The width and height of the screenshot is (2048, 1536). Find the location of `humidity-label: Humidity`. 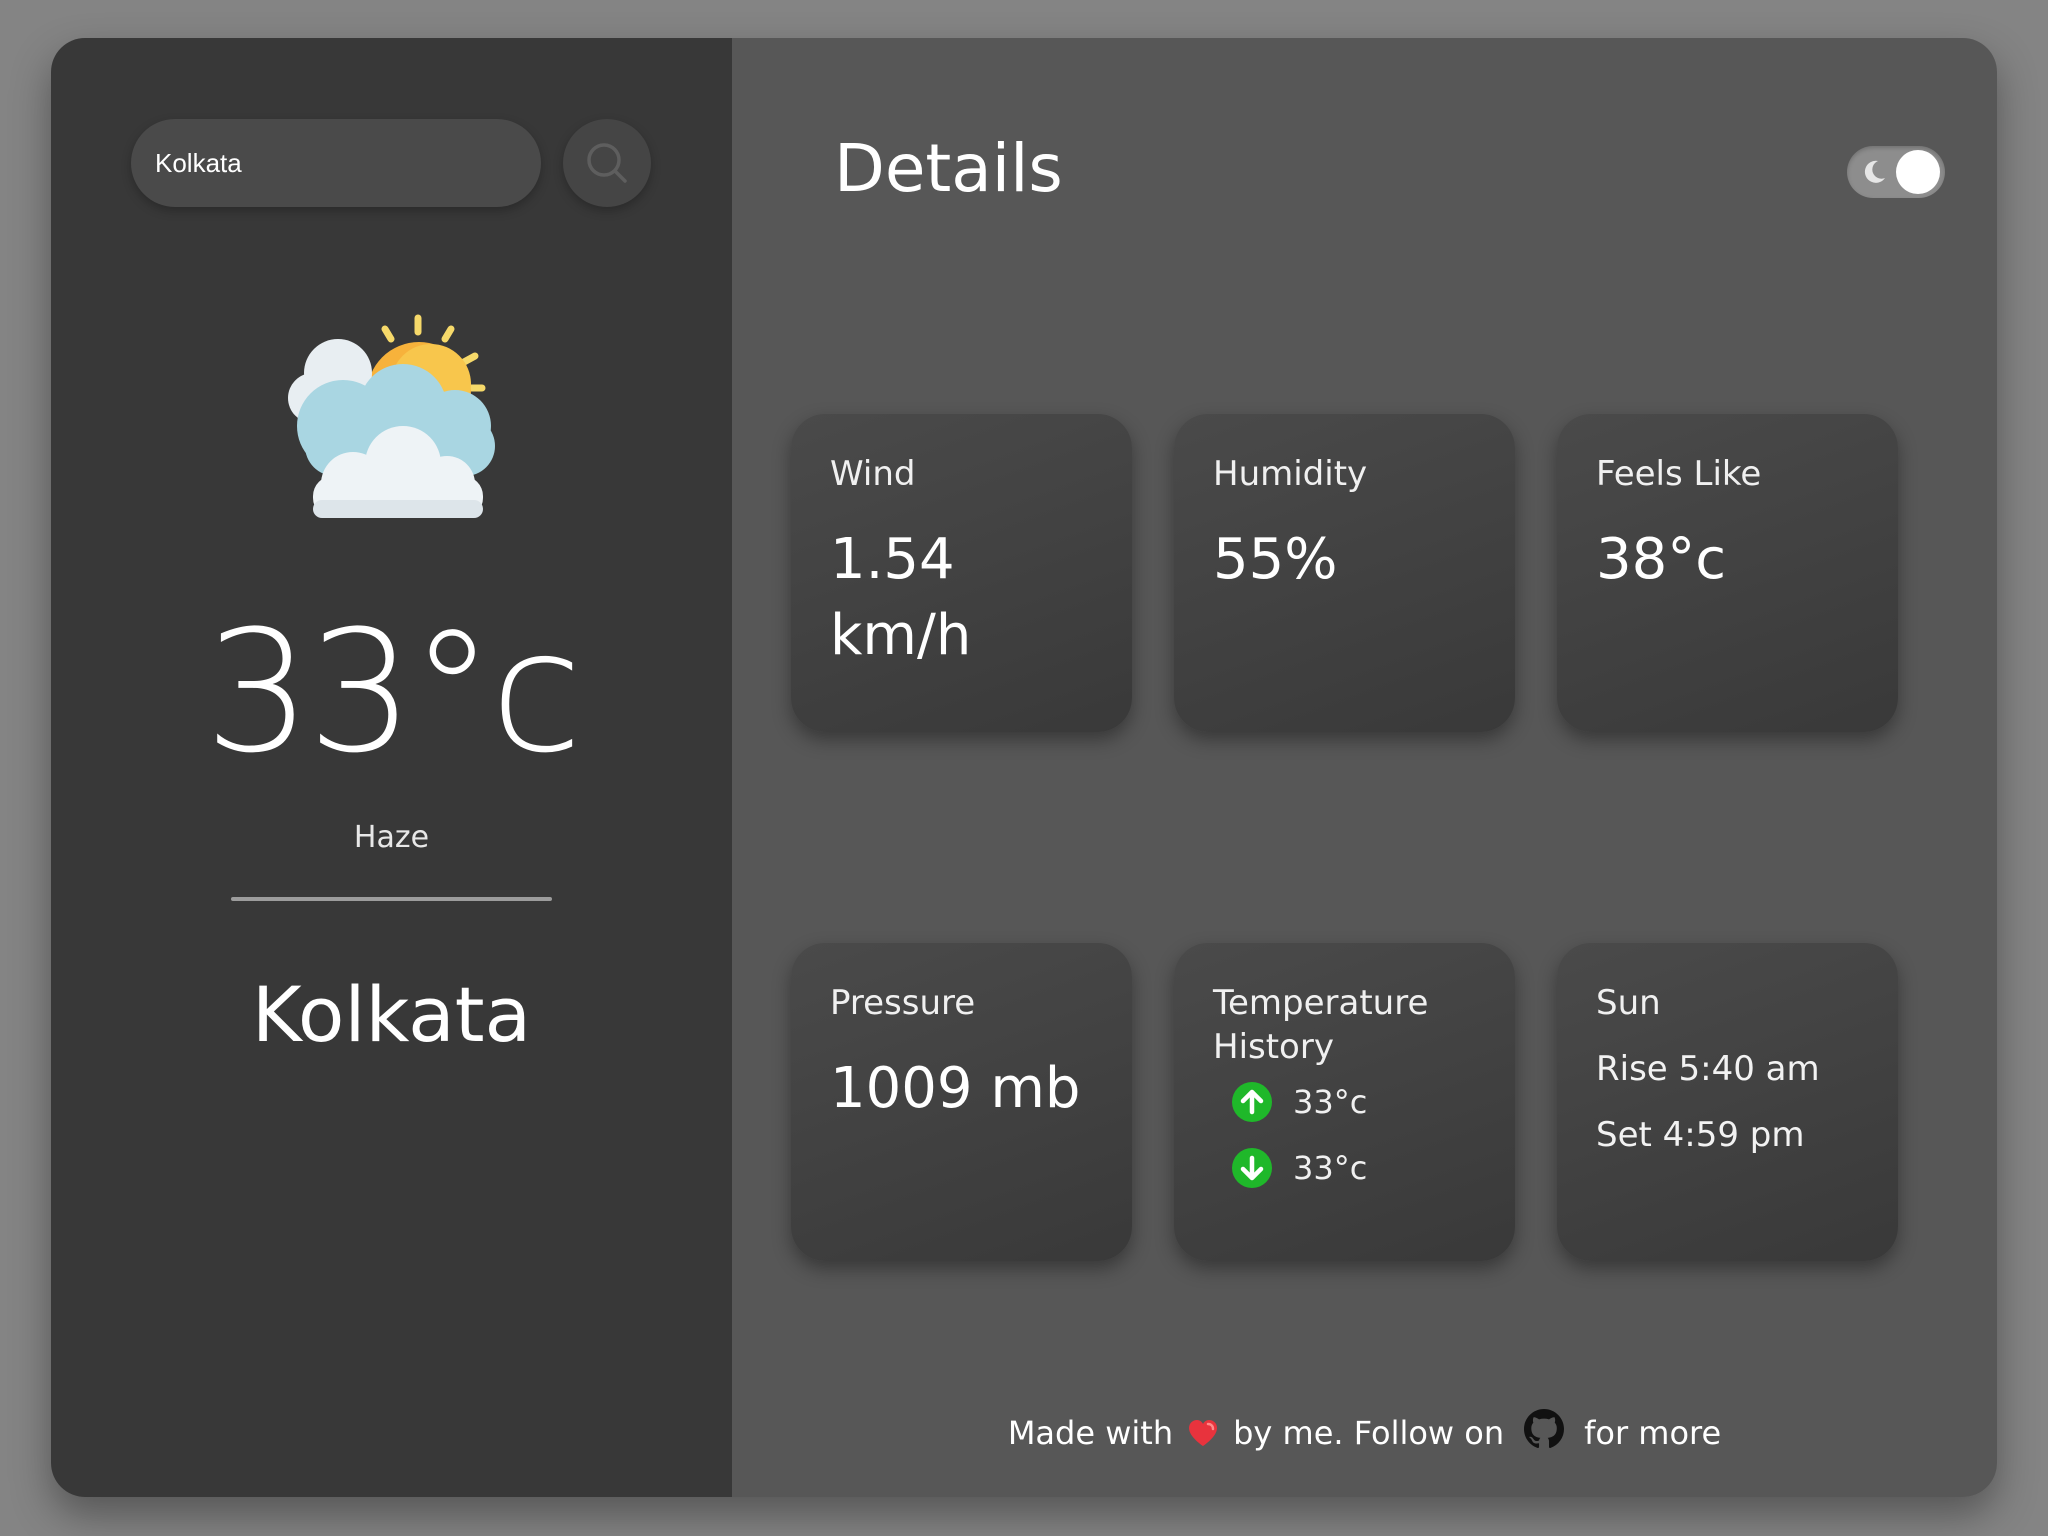

humidity-label: Humidity is located at coordinates (1290, 474).